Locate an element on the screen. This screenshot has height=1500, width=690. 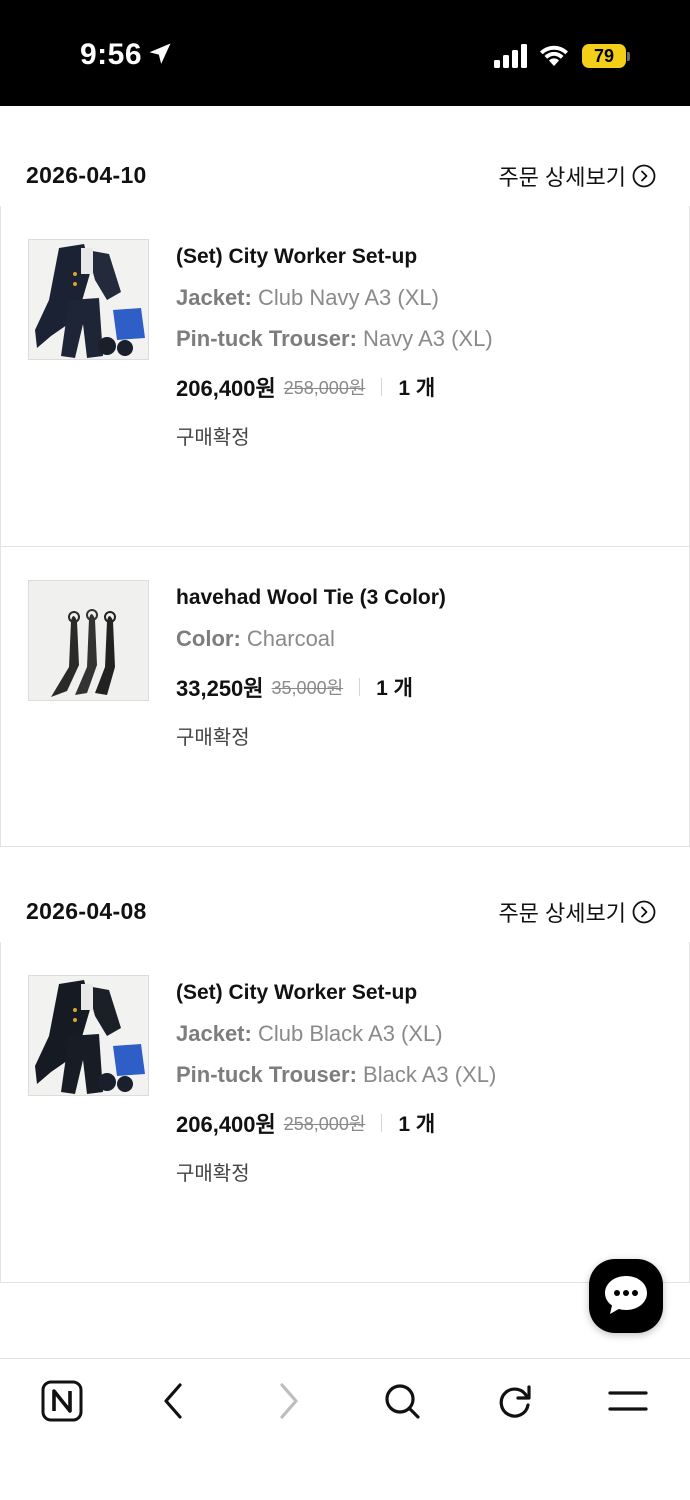
price-row: 33,250원 35,000원 1 개 is located at coordinates (416, 687).